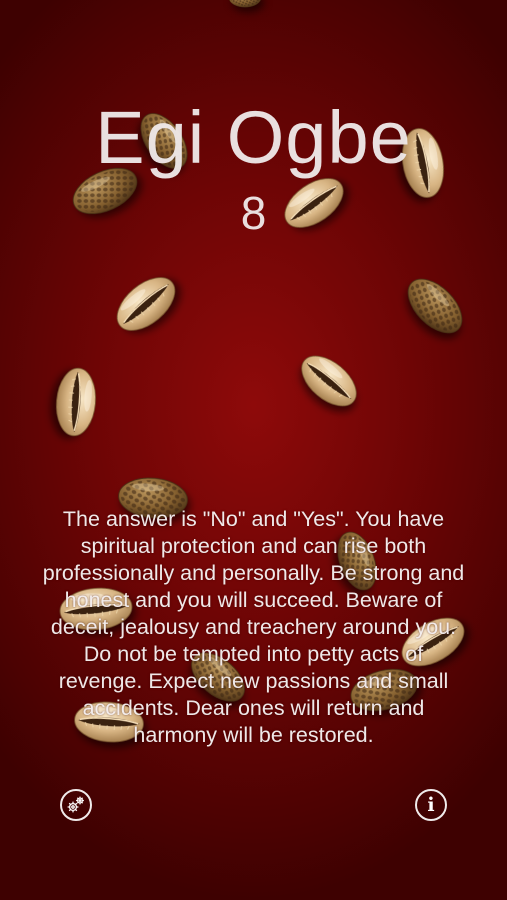  Describe the element at coordinates (253, 137) in the screenshot. I see `odu-name: Egi Ogbe` at that location.